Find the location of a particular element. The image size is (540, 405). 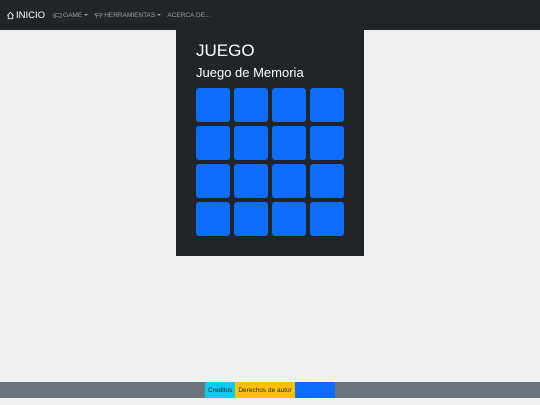

tools-icon is located at coordinates (98, 15).